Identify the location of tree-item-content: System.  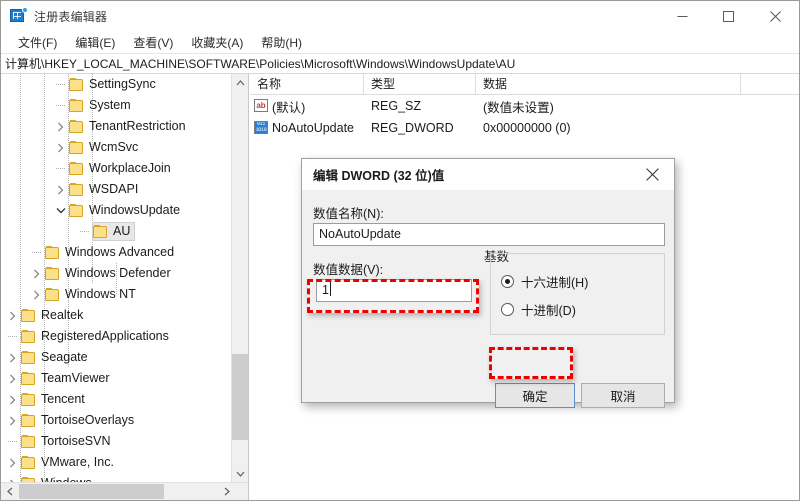
(102, 105).